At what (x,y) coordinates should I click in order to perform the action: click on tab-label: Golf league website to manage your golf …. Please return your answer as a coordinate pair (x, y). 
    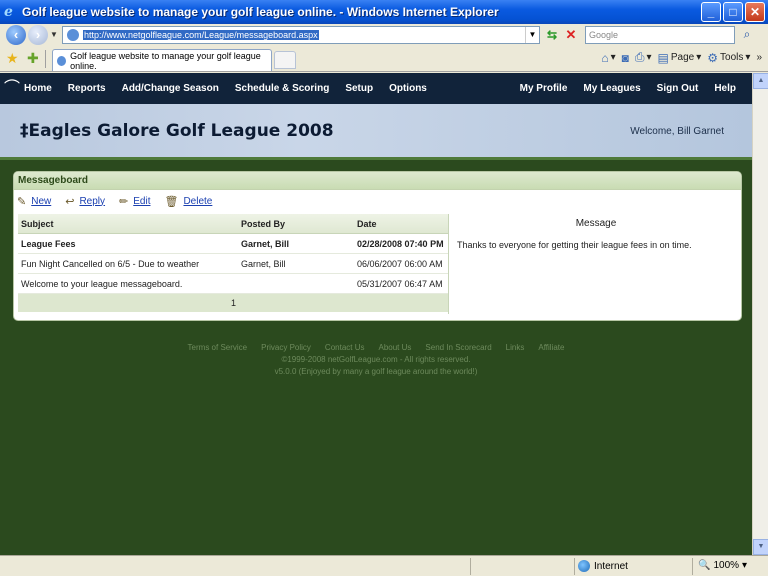
    Looking at the image, I should click on (165, 60).